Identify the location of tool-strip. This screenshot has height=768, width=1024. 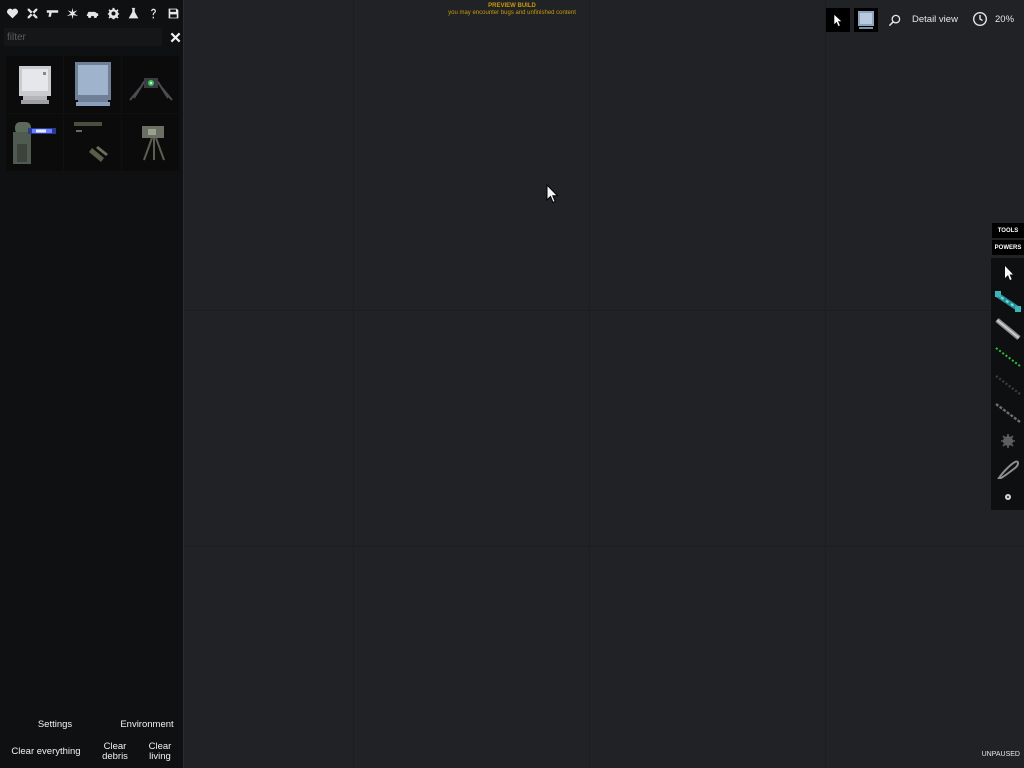
(1007, 384).